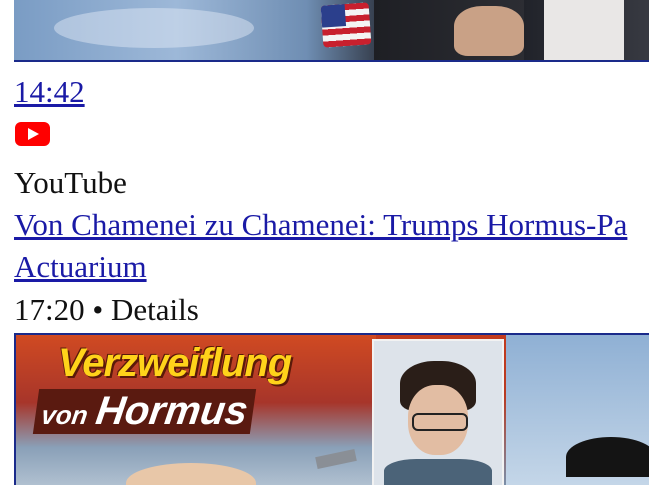  Describe the element at coordinates (577, 410) in the screenshot. I see `right-scene-graphic` at that location.